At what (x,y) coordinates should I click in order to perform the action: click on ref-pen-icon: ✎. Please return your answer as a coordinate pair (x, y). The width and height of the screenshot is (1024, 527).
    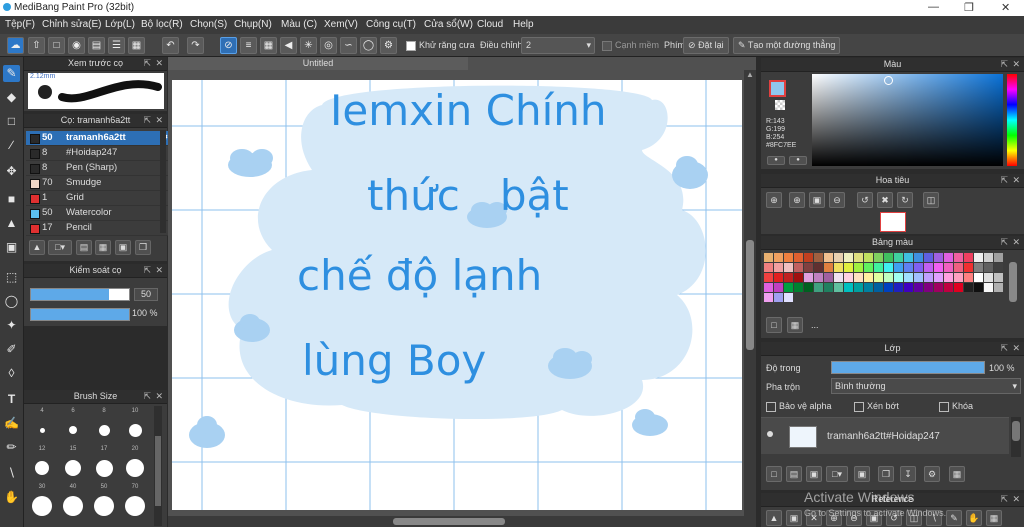
    Looking at the image, I should click on (954, 518).